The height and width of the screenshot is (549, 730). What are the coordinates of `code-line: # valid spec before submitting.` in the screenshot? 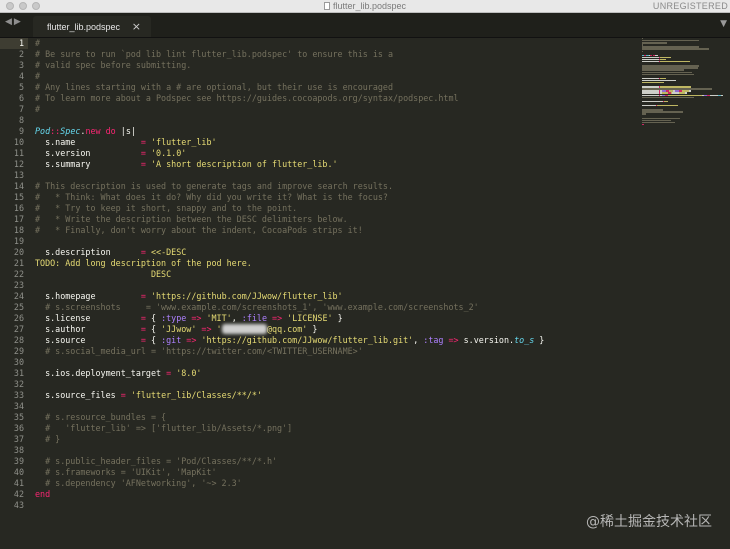 It's located at (335, 65).